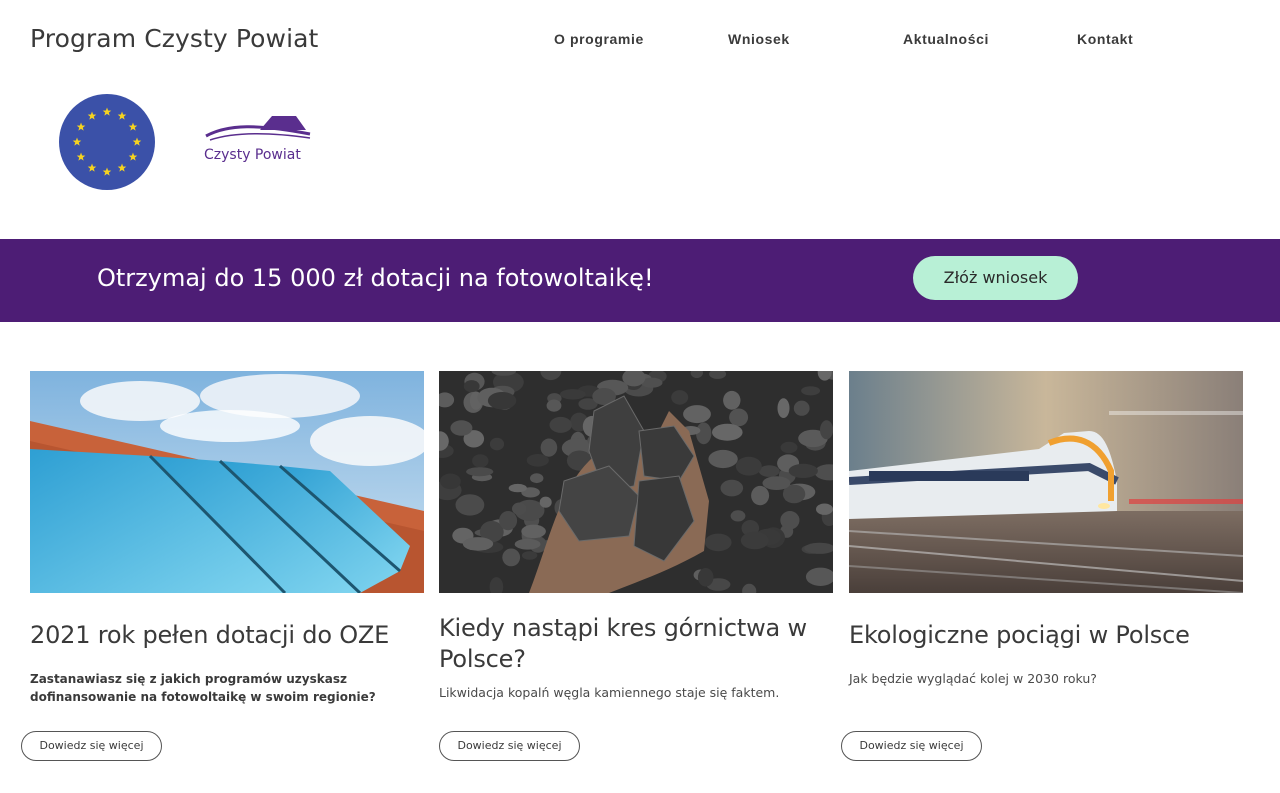  What do you see at coordinates (1046, 482) in the screenshot?
I see `article-image-train` at bounding box center [1046, 482].